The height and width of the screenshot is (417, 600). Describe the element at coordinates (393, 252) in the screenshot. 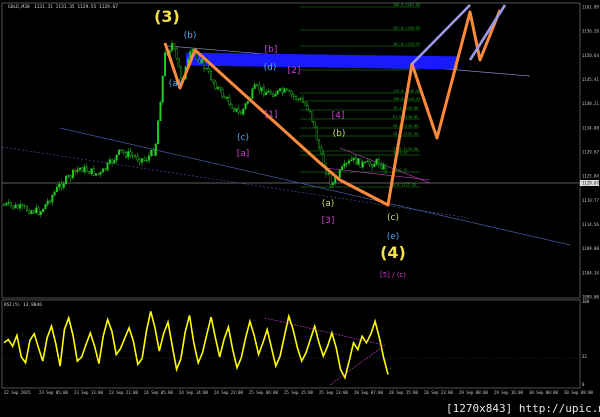

I see `wave-label: (4)` at that location.